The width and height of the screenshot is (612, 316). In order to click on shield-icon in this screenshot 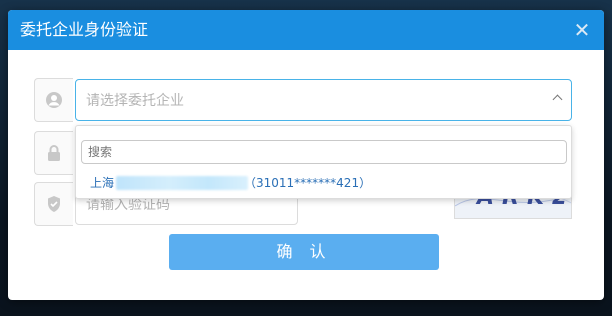, I will do `click(53, 204)`.